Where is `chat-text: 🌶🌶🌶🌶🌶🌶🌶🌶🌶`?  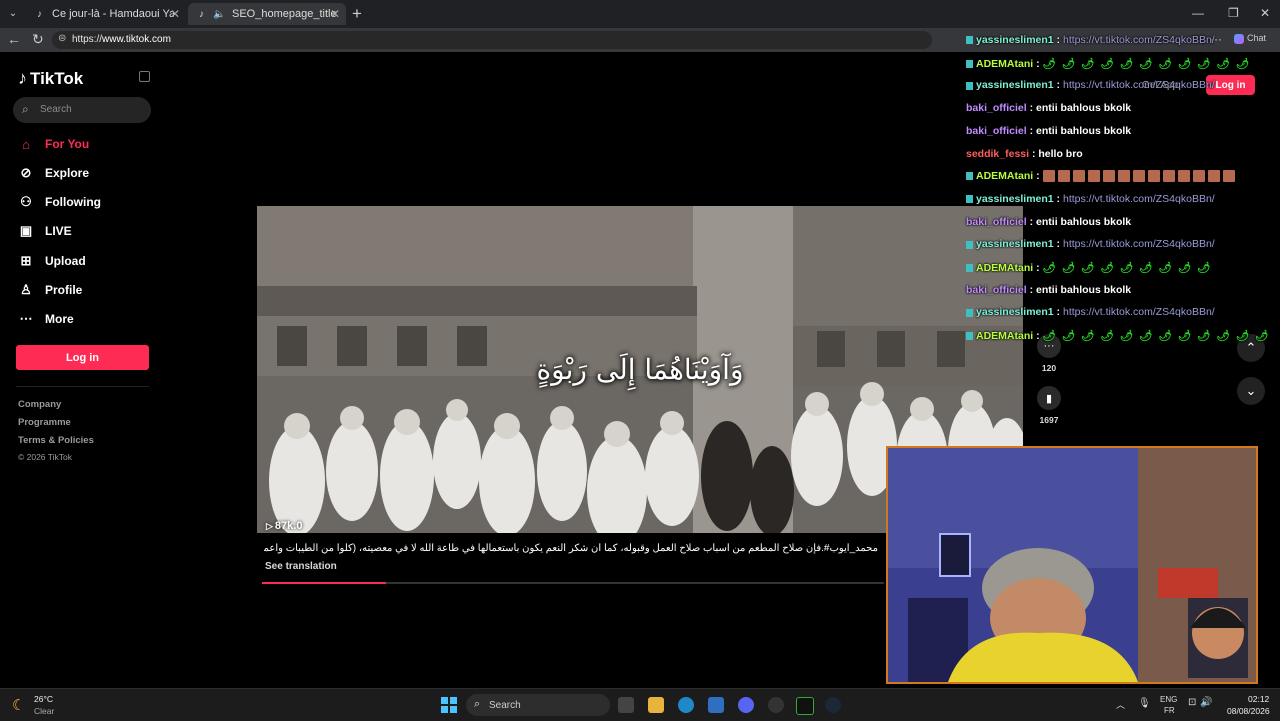 chat-text: 🌶🌶🌶🌶🌶🌶🌶🌶🌶 is located at coordinates (1129, 268).